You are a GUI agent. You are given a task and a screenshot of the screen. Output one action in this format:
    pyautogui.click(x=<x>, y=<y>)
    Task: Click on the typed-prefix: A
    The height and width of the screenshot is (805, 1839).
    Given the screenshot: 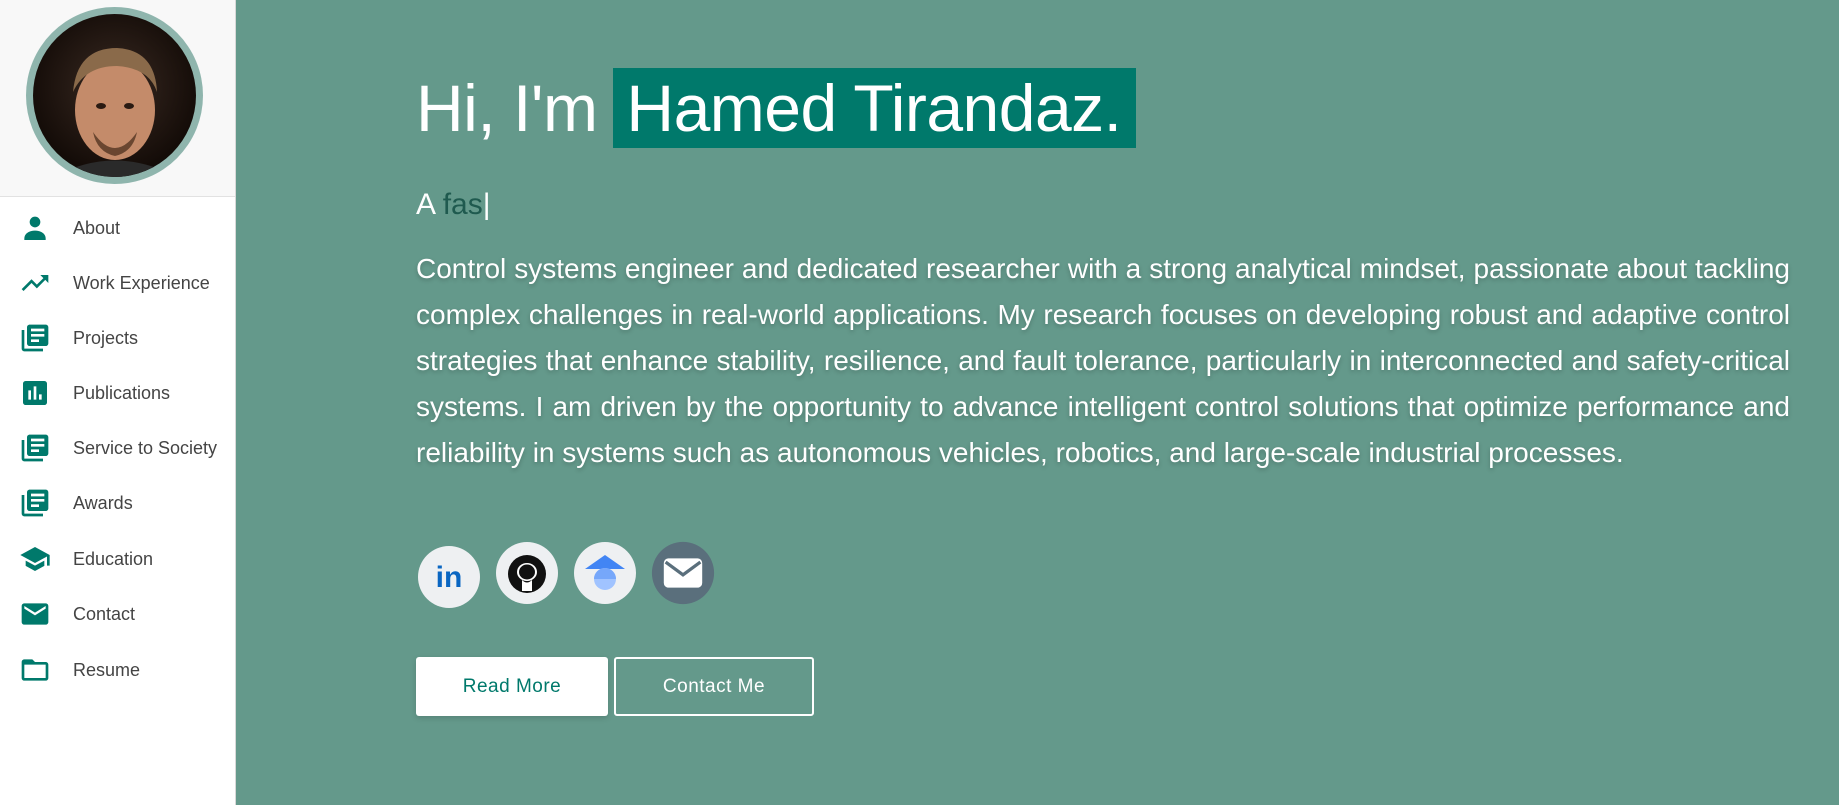 What is the action you would take?
    pyautogui.click(x=425, y=204)
    